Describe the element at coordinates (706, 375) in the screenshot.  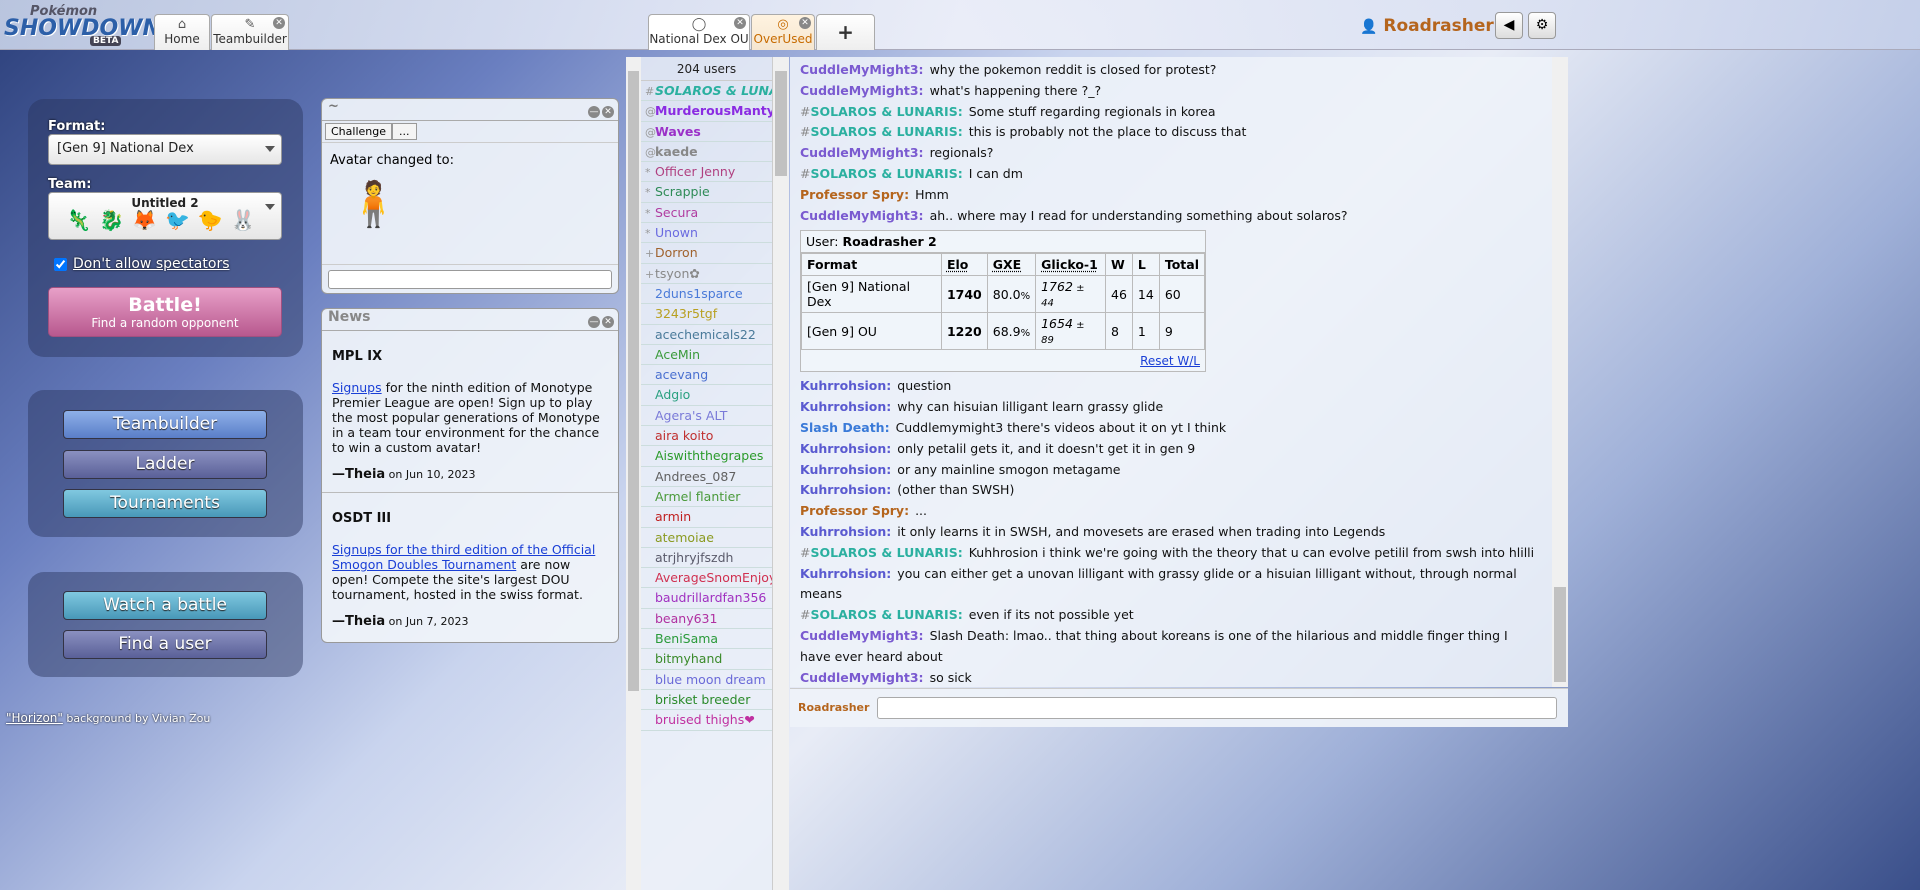
I see `user-list-item: acevang` at that location.